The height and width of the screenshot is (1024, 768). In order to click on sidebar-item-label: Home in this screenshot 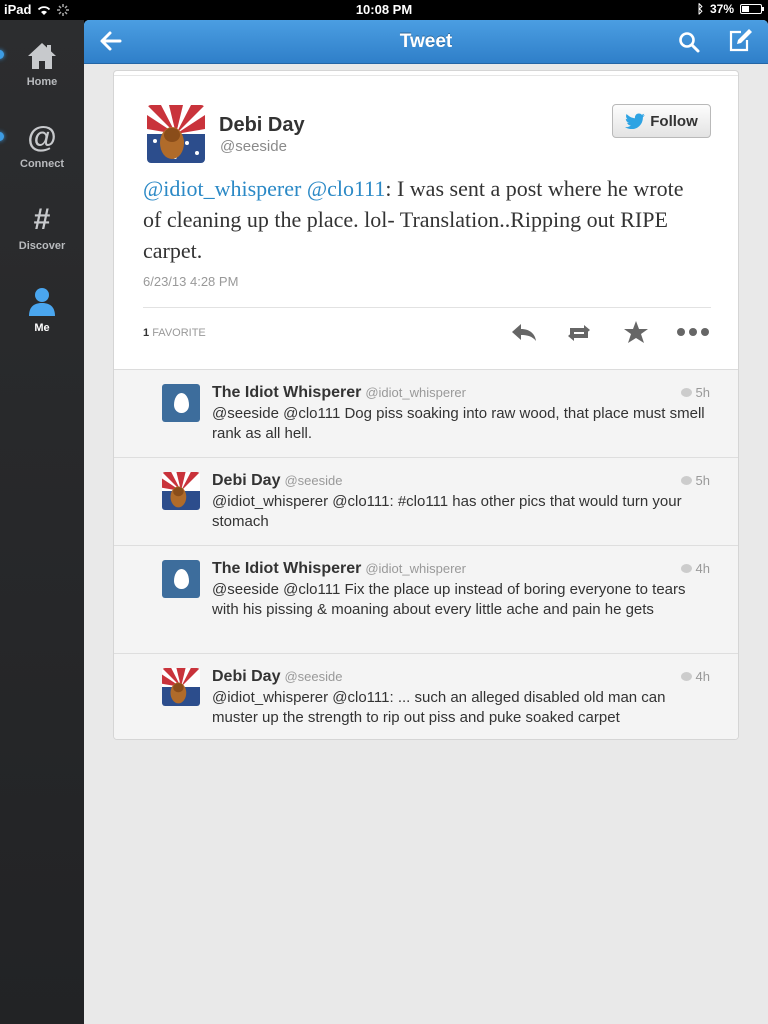, I will do `click(42, 82)`.